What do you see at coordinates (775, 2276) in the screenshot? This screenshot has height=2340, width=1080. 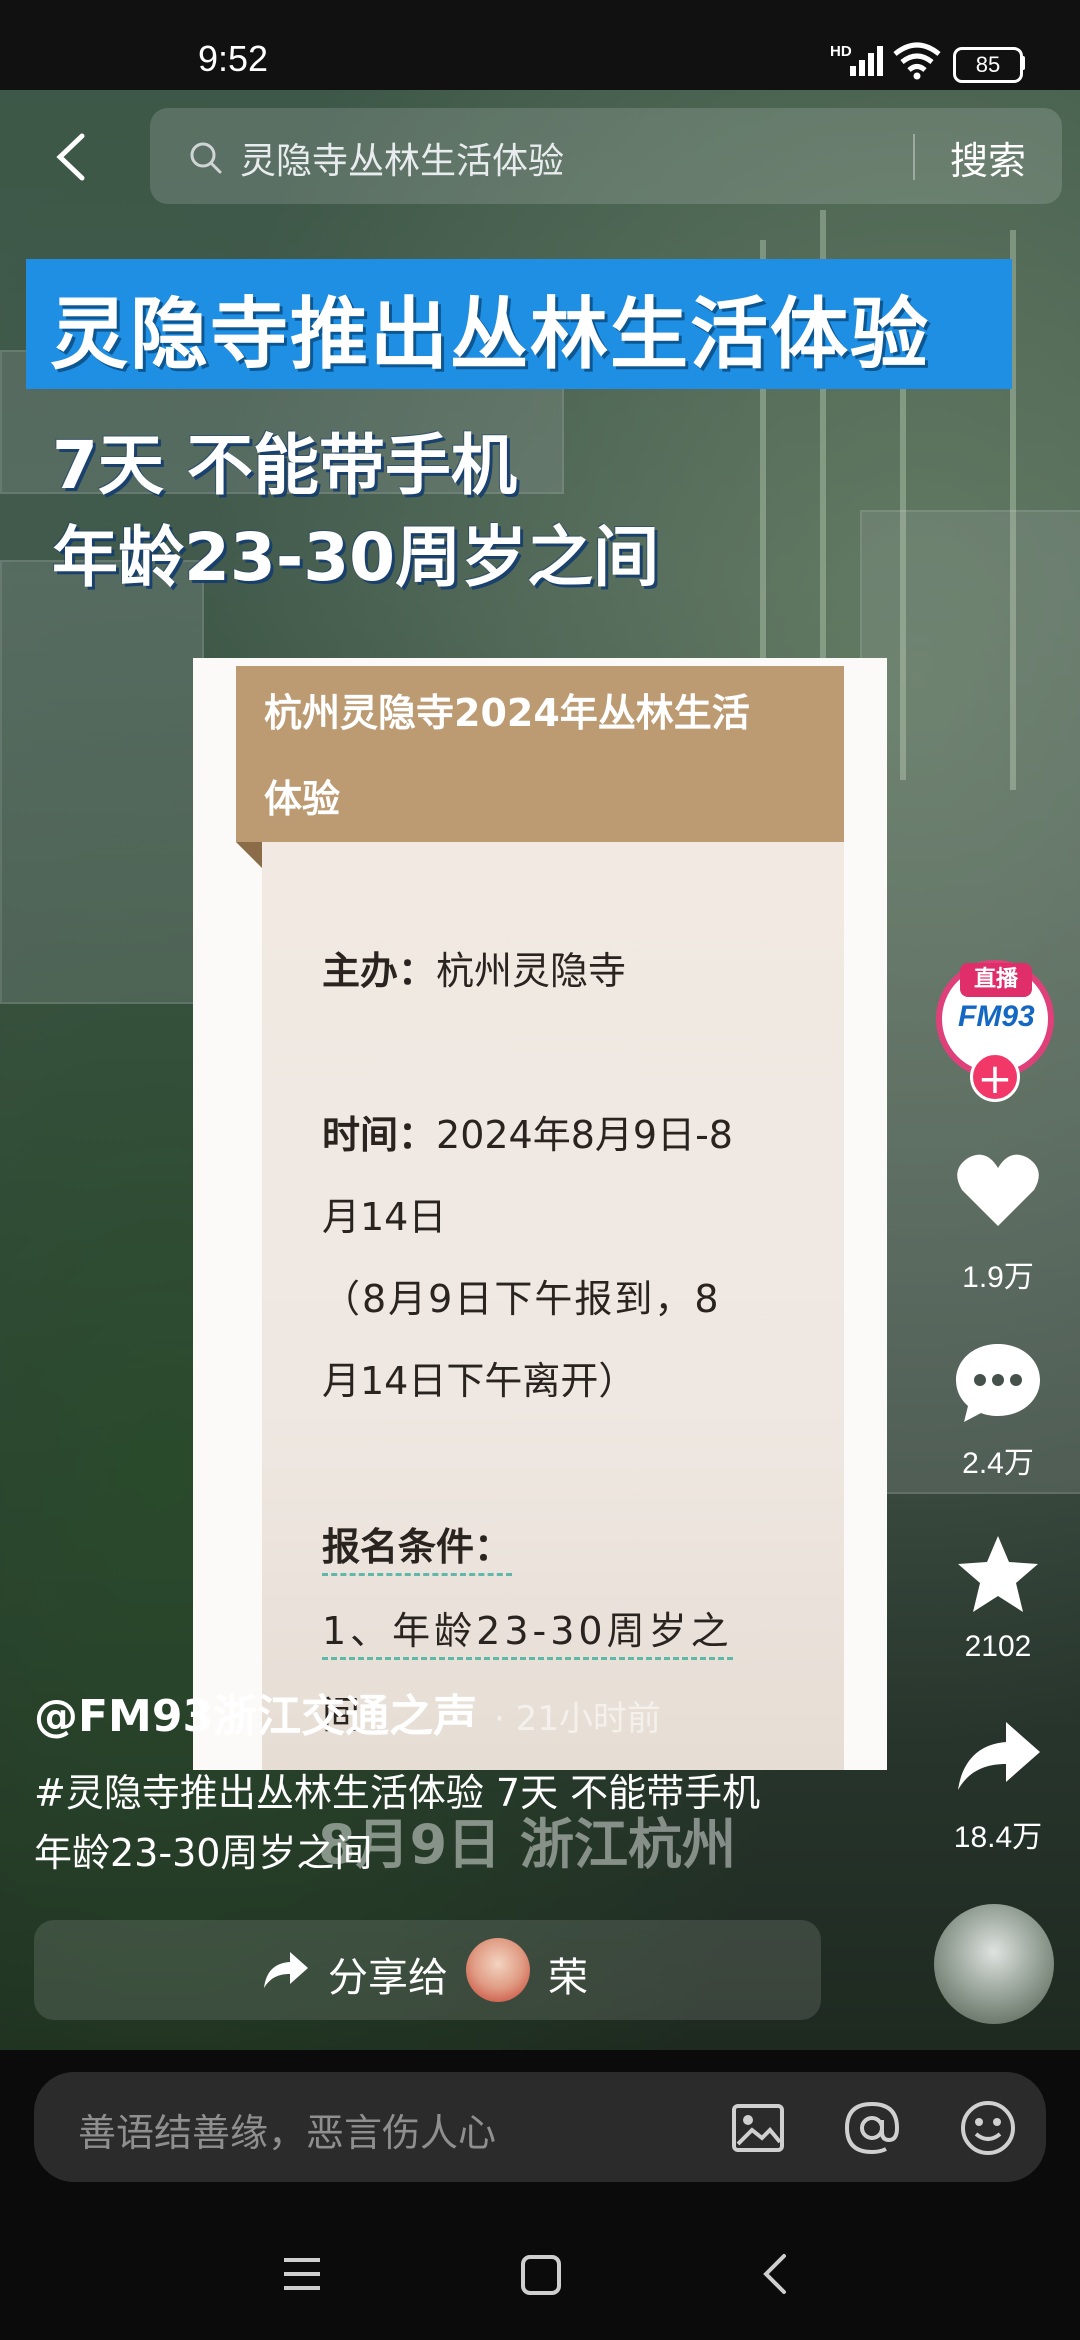 I see `back-nav-icon` at bounding box center [775, 2276].